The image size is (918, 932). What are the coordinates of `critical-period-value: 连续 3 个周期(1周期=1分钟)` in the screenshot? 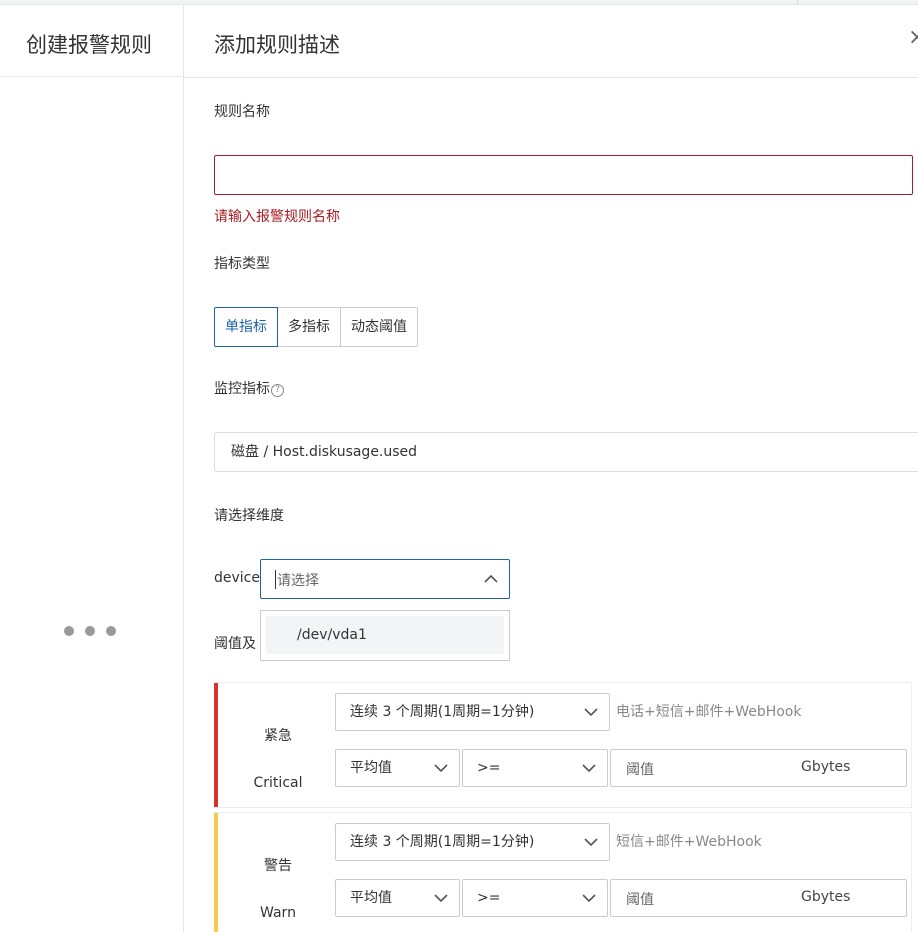 It's located at (442, 712).